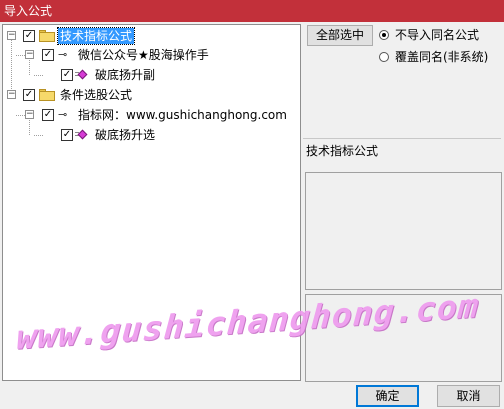  Describe the element at coordinates (437, 35) in the screenshot. I see `option-label: 不导入同名公式` at that location.